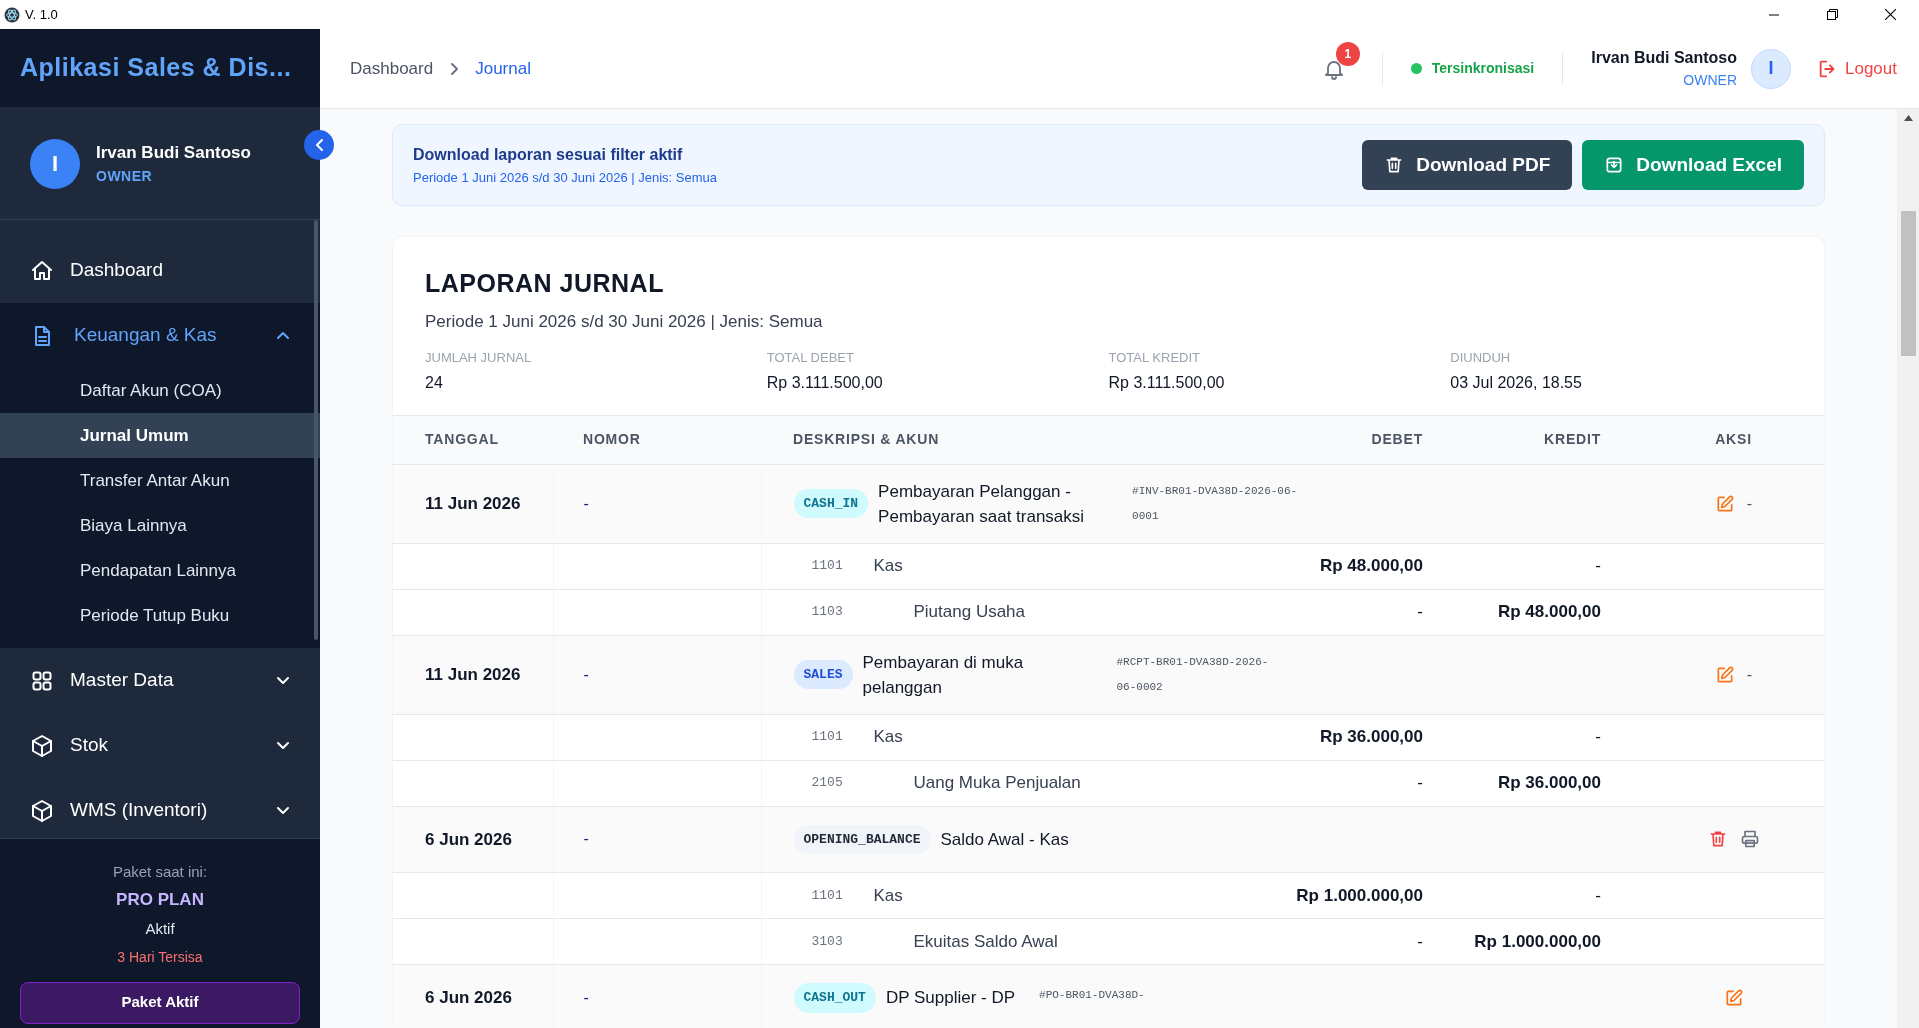 Image resolution: width=1919 pixels, height=1028 pixels. Describe the element at coordinates (1154, 358) in the screenshot. I see `stat-label: TOTAL KREDIT` at that location.